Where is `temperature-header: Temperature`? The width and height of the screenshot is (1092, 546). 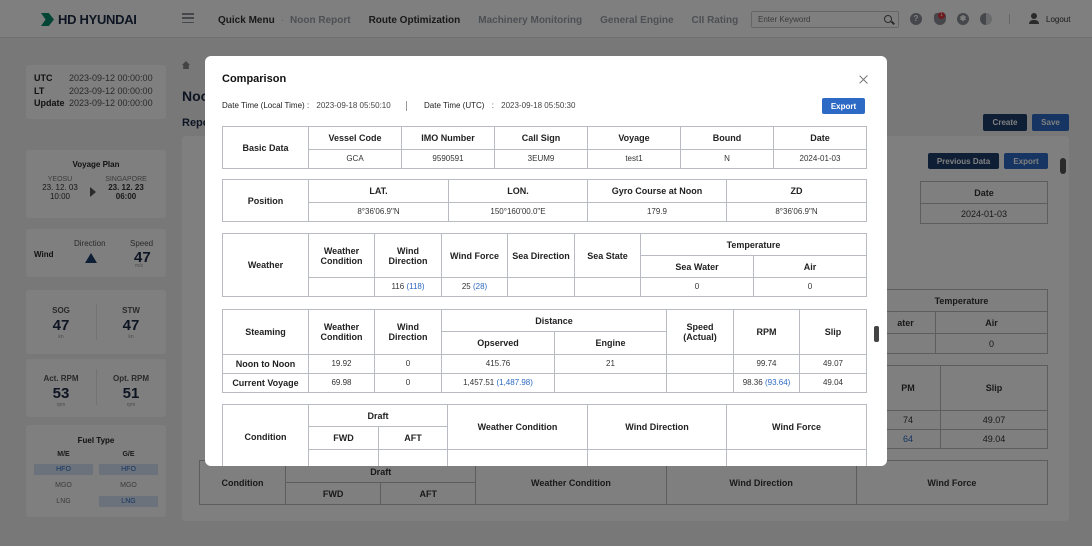
temperature-header: Temperature is located at coordinates (753, 244).